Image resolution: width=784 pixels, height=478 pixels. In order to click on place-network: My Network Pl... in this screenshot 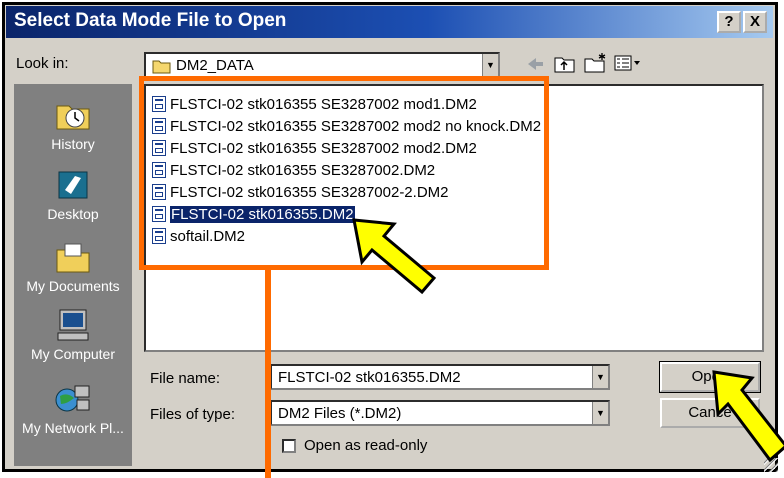, I will do `click(73, 409)`.